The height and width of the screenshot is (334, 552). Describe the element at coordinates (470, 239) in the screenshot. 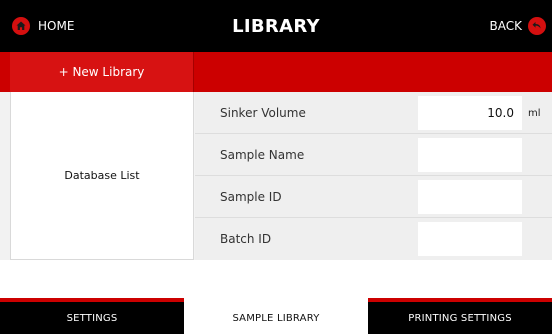

I see `batch-id-field` at that location.